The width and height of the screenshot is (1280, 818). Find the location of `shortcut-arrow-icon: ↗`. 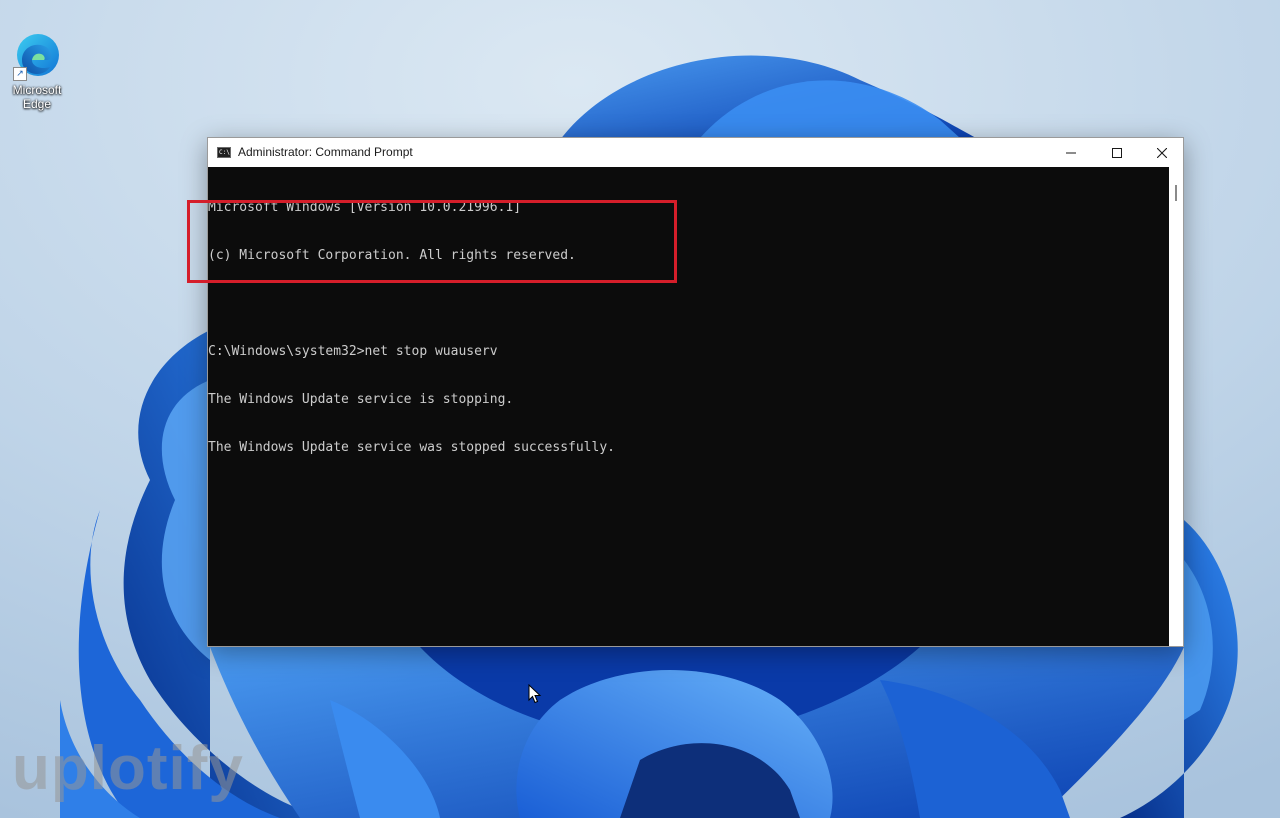

shortcut-arrow-icon: ↗ is located at coordinates (20, 74).